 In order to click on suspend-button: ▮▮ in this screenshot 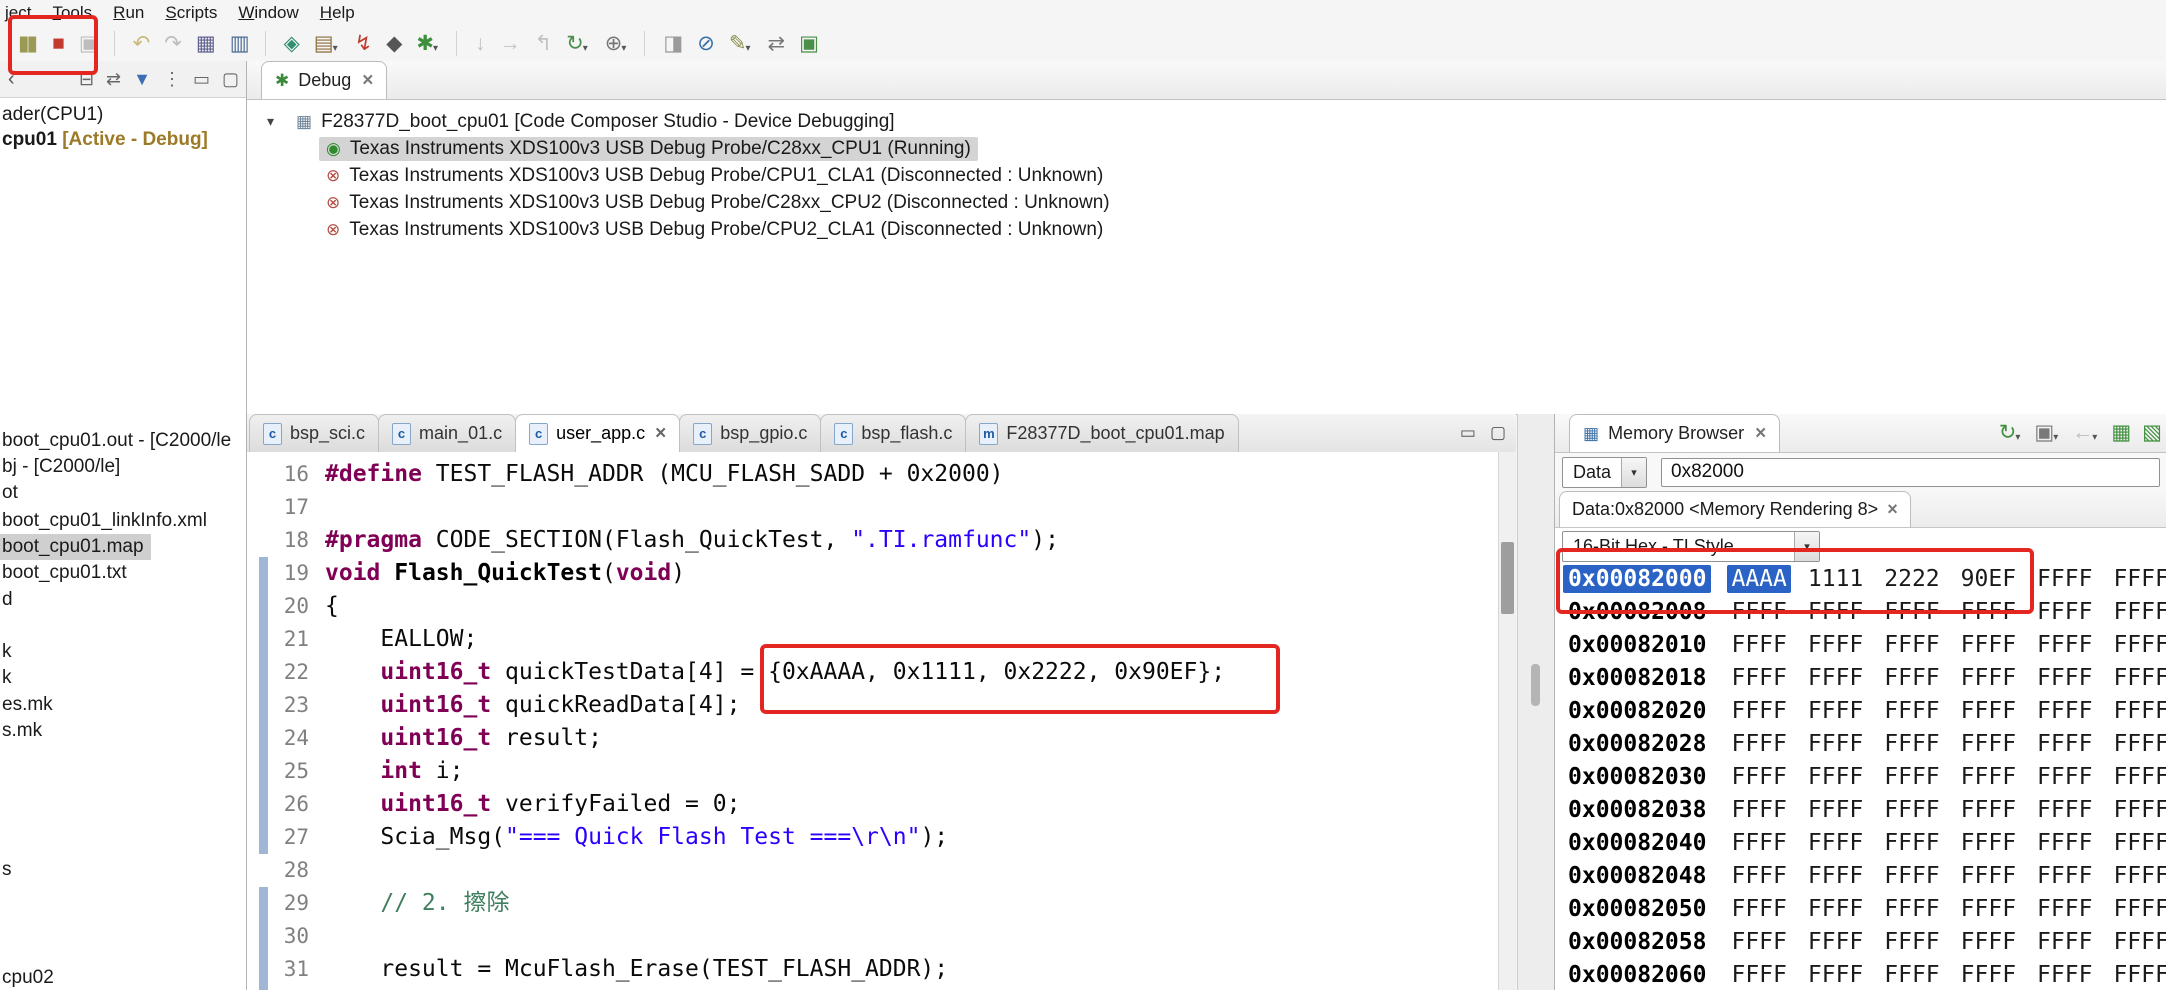, I will do `click(27, 43)`.